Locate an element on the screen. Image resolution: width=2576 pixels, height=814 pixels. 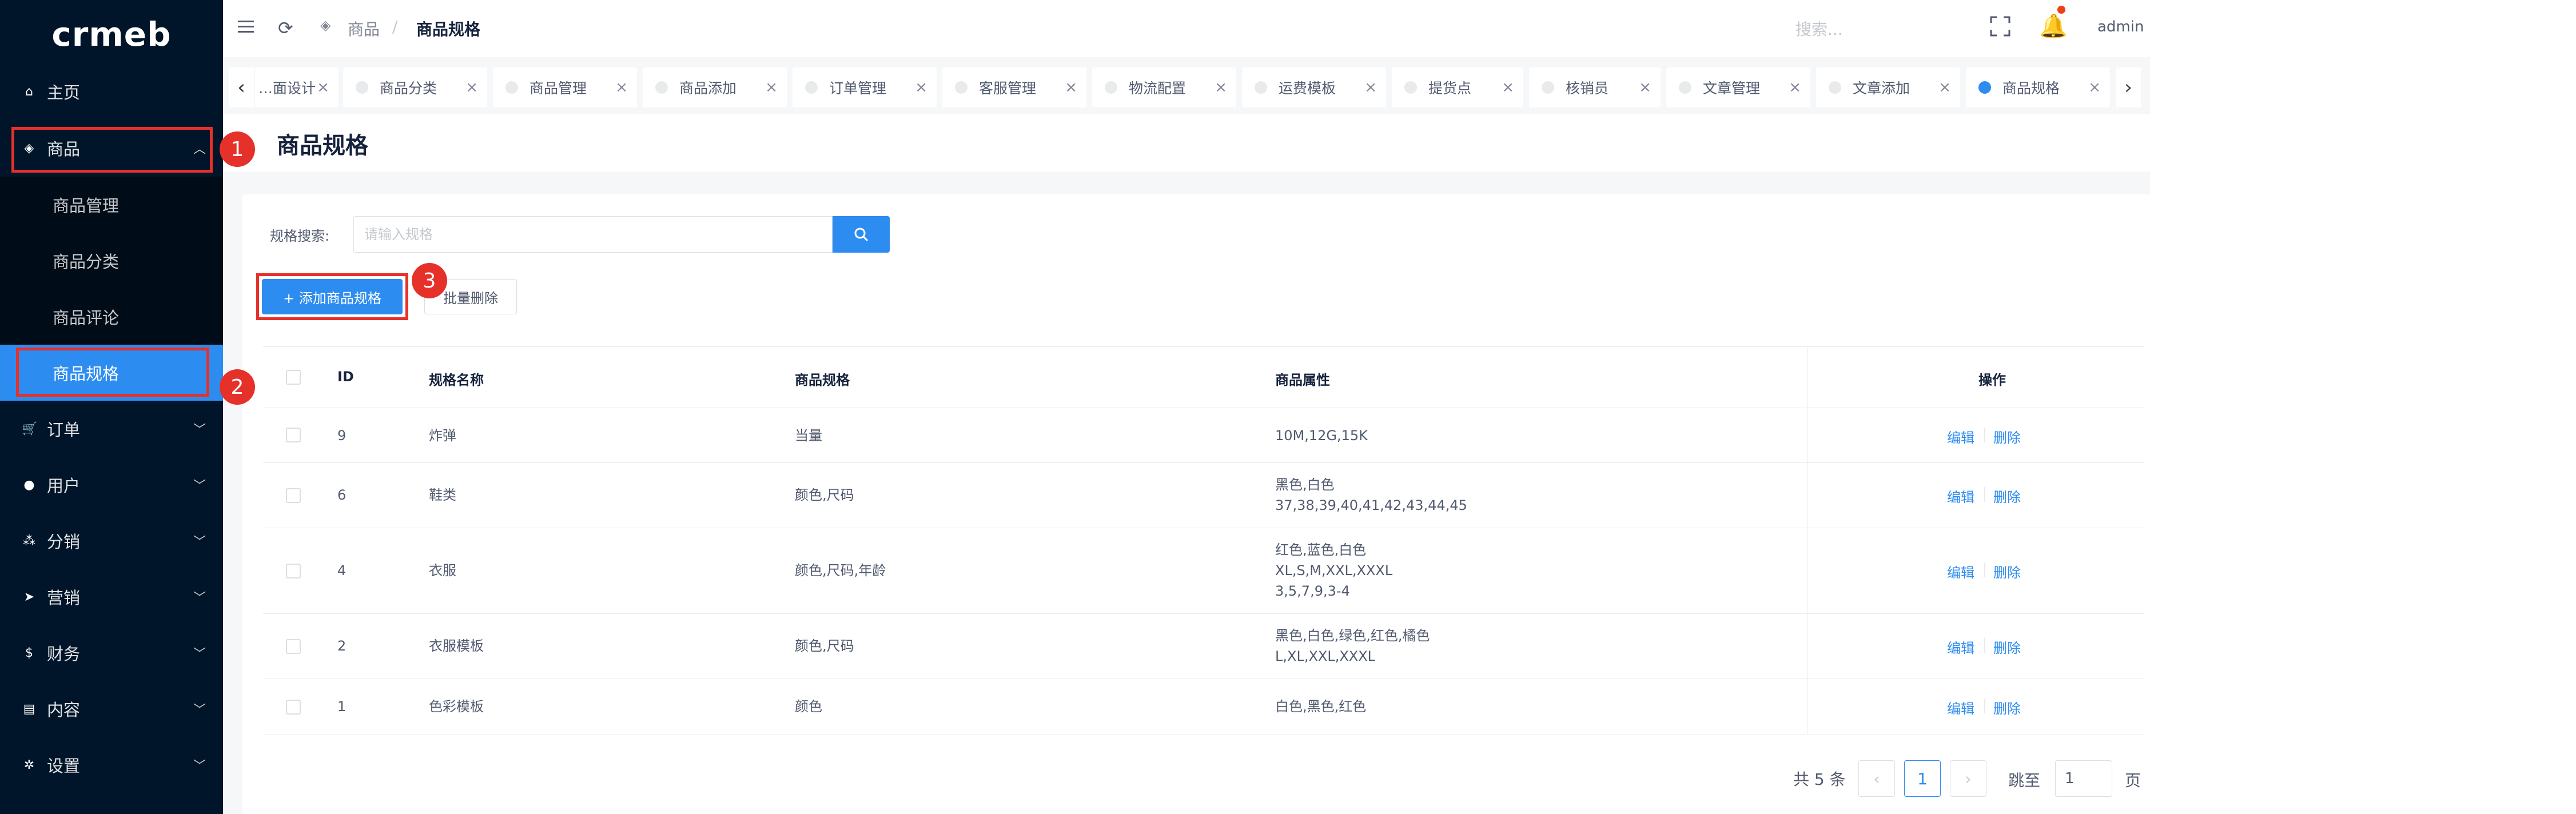
next-page-icon: › is located at coordinates (1968, 779).